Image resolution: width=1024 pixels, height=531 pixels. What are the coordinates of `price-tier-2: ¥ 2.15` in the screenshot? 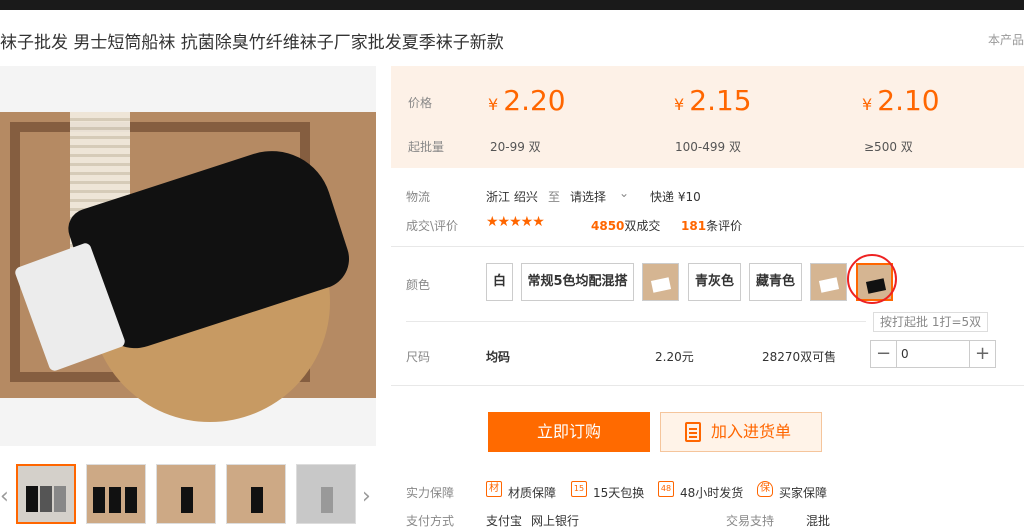 It's located at (713, 100).